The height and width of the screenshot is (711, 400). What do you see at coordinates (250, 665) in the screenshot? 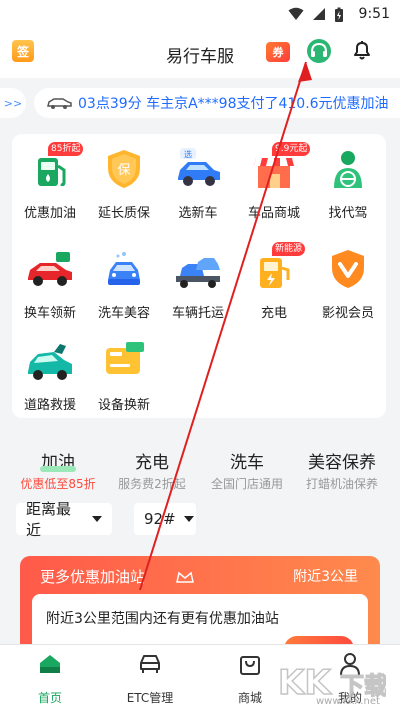
I see `shopping-bag-icon` at bounding box center [250, 665].